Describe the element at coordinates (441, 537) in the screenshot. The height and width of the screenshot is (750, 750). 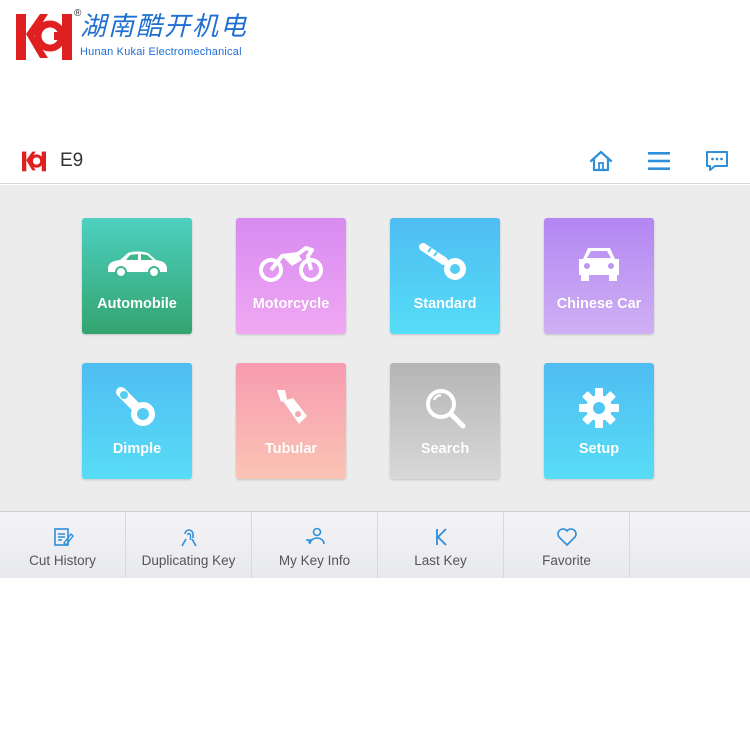
I see `k-letter-icon` at that location.